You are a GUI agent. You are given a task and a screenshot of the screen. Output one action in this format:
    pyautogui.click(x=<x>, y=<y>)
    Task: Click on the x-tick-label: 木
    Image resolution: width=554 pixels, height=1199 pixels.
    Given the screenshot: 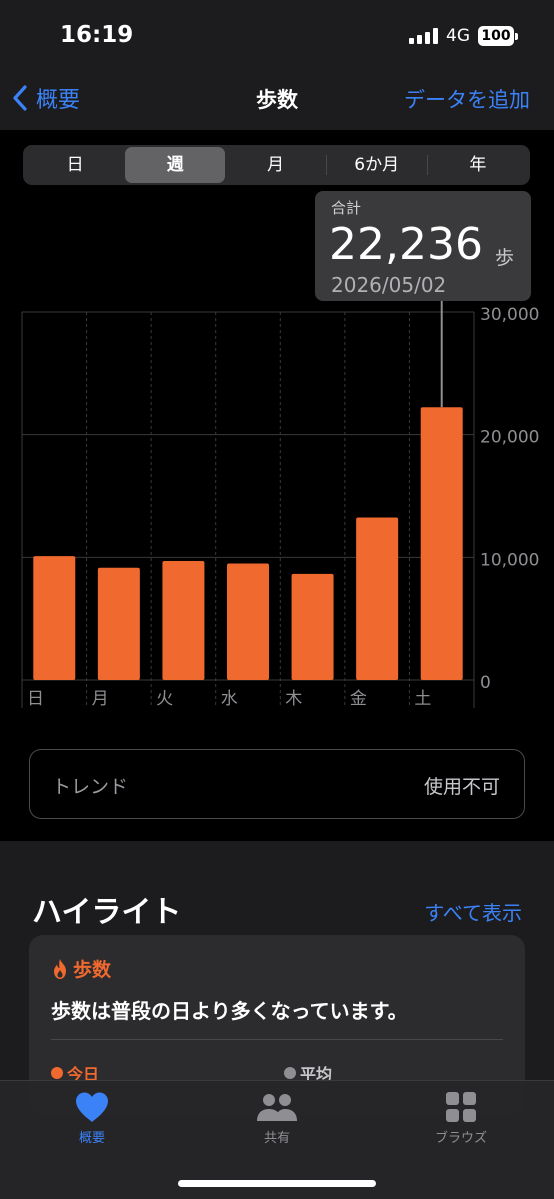 What is the action you would take?
    pyautogui.click(x=293, y=699)
    